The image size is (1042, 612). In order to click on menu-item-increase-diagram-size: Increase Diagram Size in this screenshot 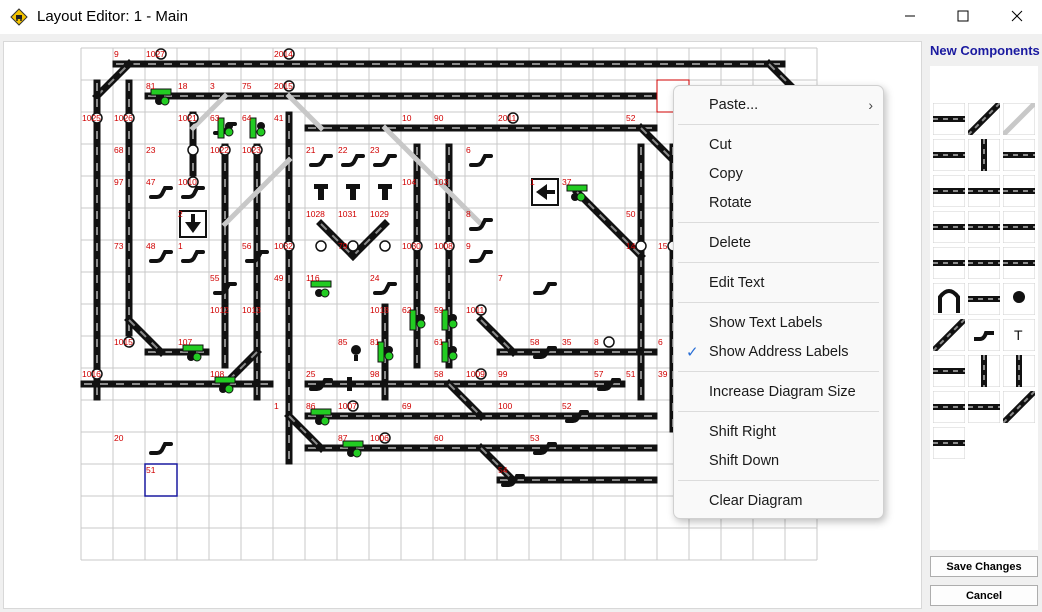, I will do `click(778, 392)`.